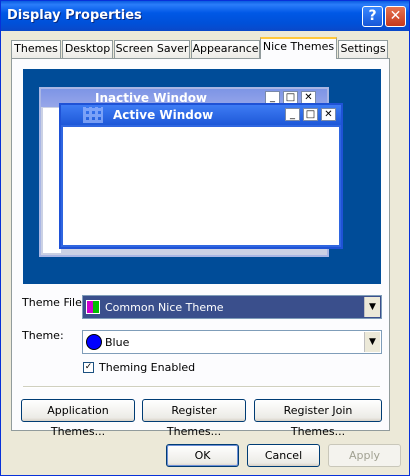  What do you see at coordinates (87, 49) in the screenshot?
I see `tab-desktop: Desktop` at bounding box center [87, 49].